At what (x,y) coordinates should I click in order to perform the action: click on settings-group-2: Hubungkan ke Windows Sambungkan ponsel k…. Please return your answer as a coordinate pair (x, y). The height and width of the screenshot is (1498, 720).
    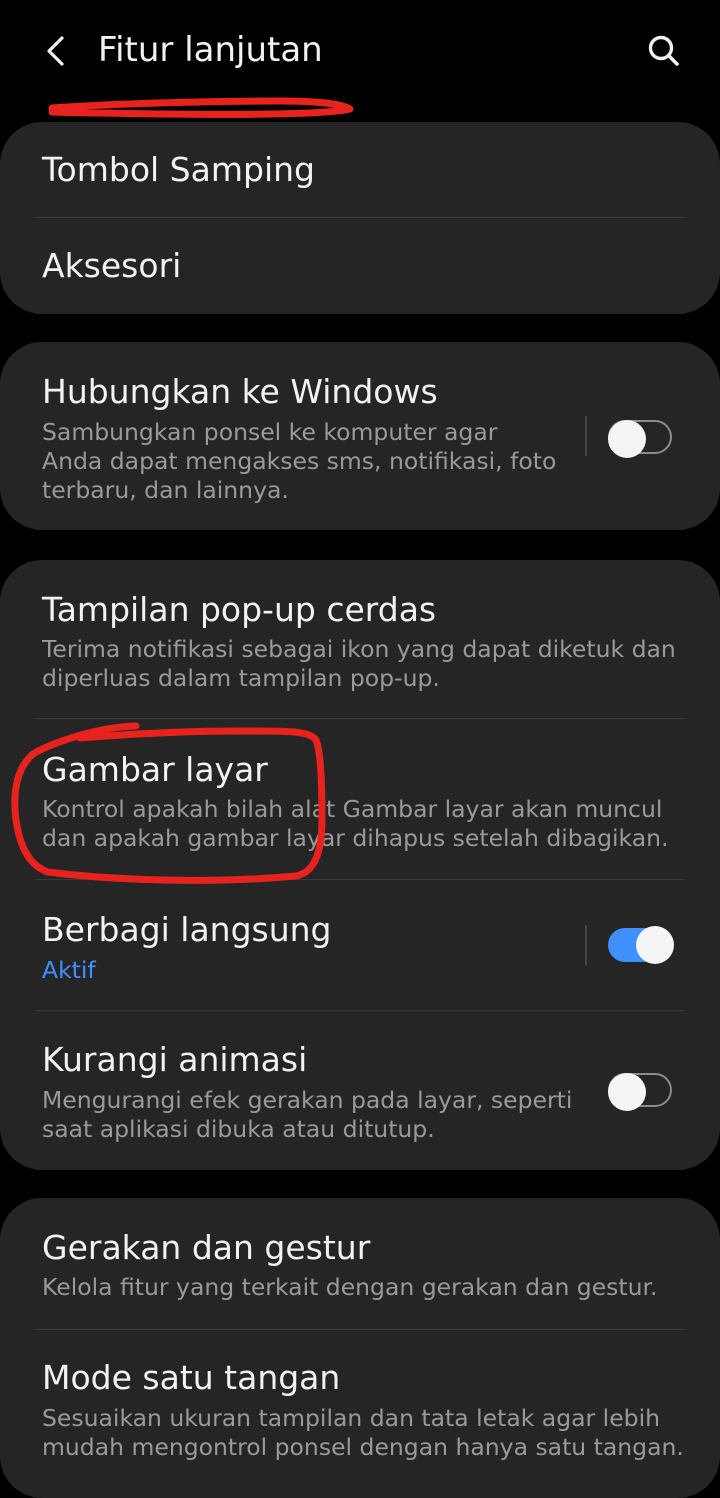
    Looking at the image, I should click on (360, 436).